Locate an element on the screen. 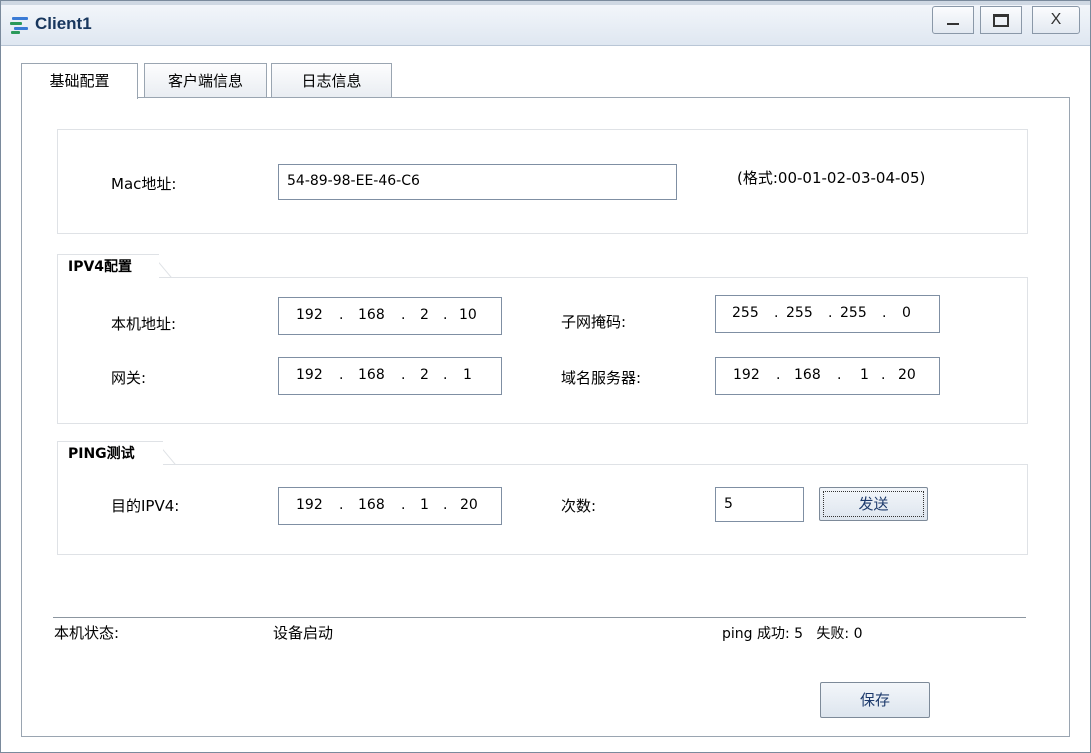 The width and height of the screenshot is (1091, 753). top-strip is located at coordinates (545, 3).